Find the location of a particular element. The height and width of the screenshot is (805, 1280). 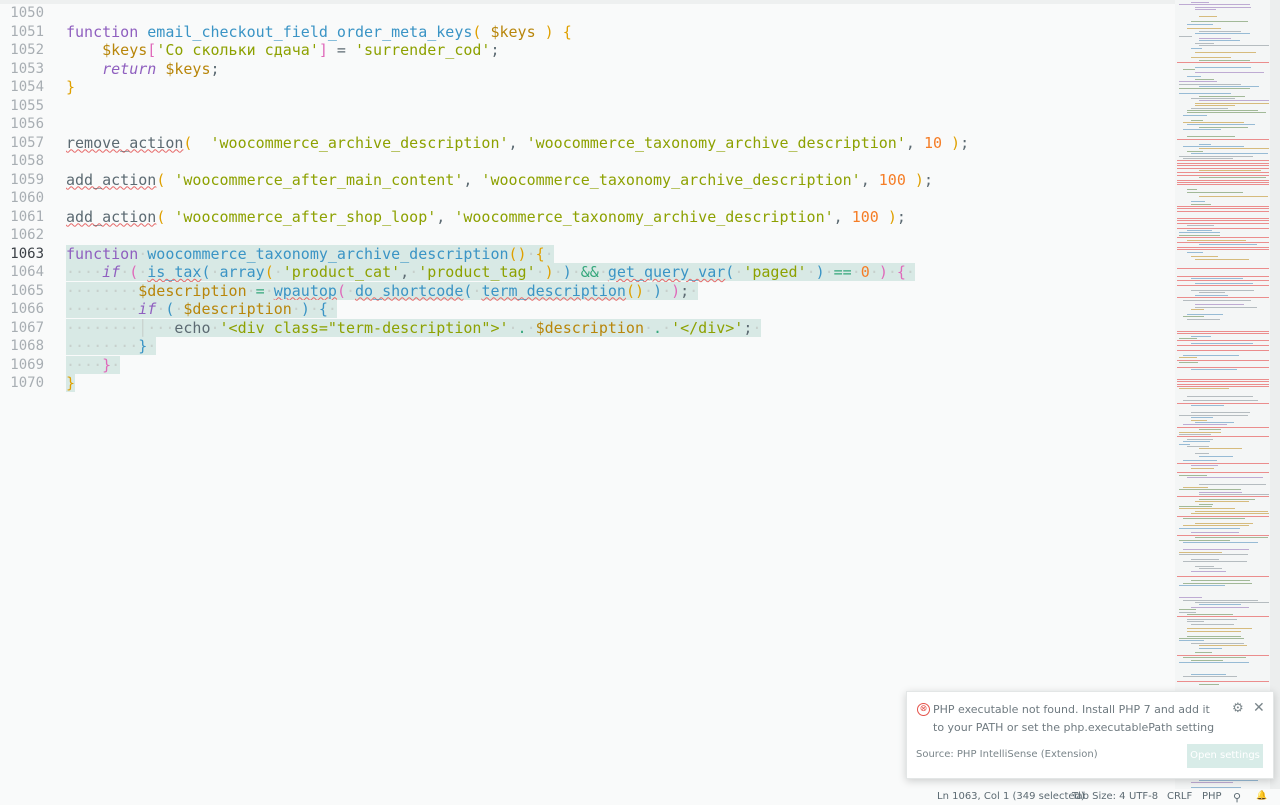

tab-size: Tab Size: 4 is located at coordinates (1099, 796).